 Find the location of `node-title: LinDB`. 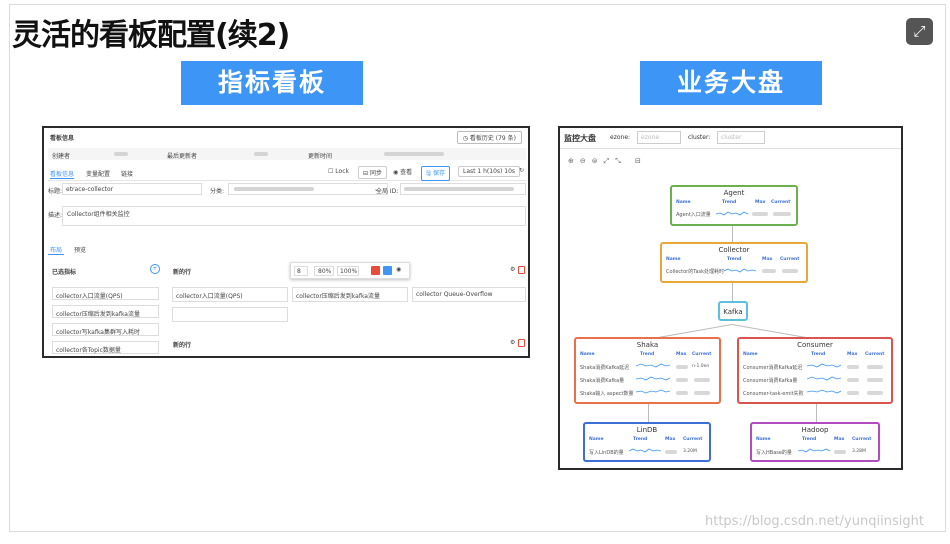

node-title: LinDB is located at coordinates (647, 430).